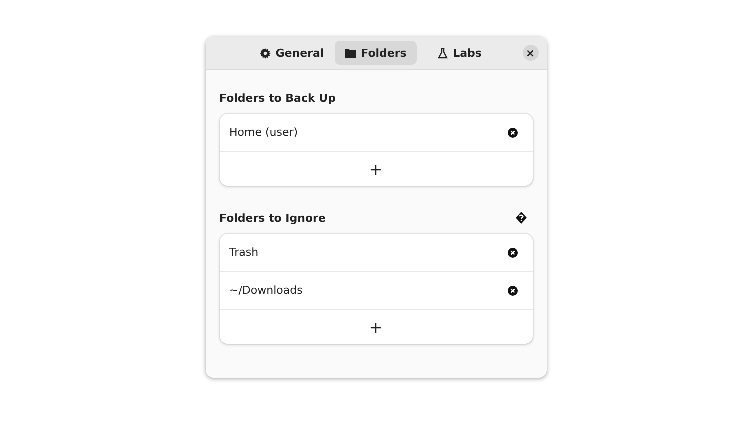 The width and height of the screenshot is (752, 423). Describe the element at coordinates (264, 132) in the screenshot. I see `folder-label: Home (user)` at that location.